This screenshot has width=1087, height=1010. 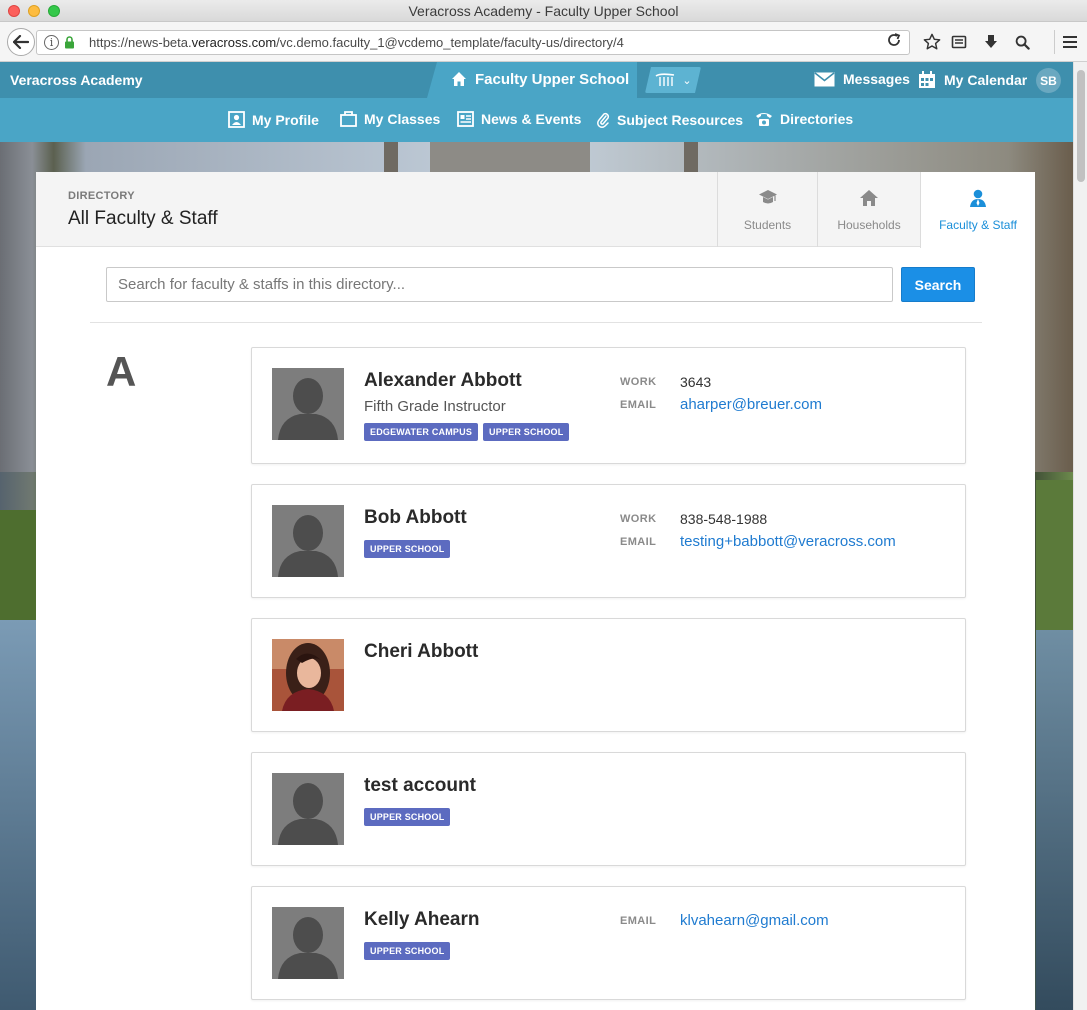 What do you see at coordinates (121, 371) in the screenshot?
I see `letter-heading: A` at bounding box center [121, 371].